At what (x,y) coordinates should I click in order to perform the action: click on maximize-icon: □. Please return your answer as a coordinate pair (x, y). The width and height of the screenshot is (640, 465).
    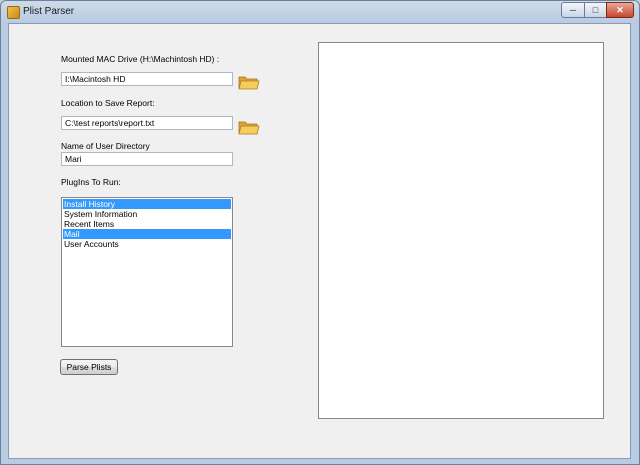
    Looking at the image, I should click on (595, 10).